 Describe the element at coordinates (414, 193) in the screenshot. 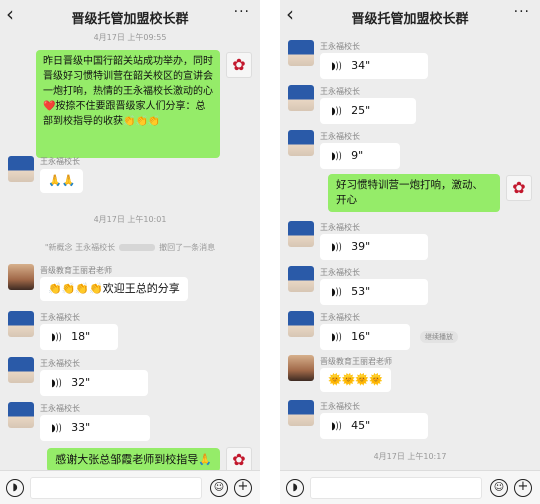

I see `message-bubble-sent: 好习惯特训营一炮打响，激动、开心` at that location.